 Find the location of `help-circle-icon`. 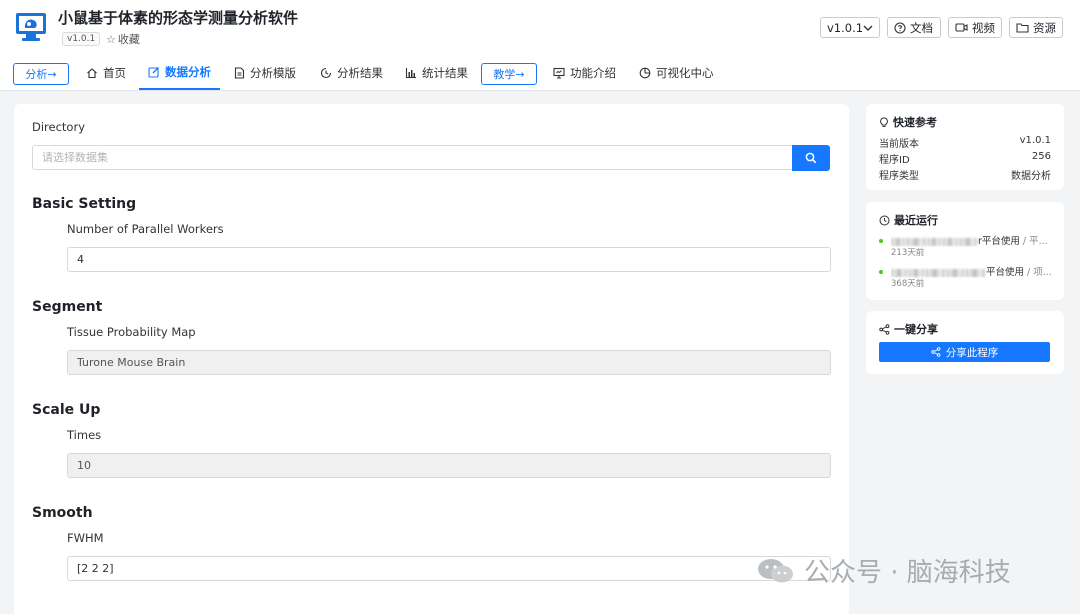

help-circle-icon is located at coordinates (900, 27).